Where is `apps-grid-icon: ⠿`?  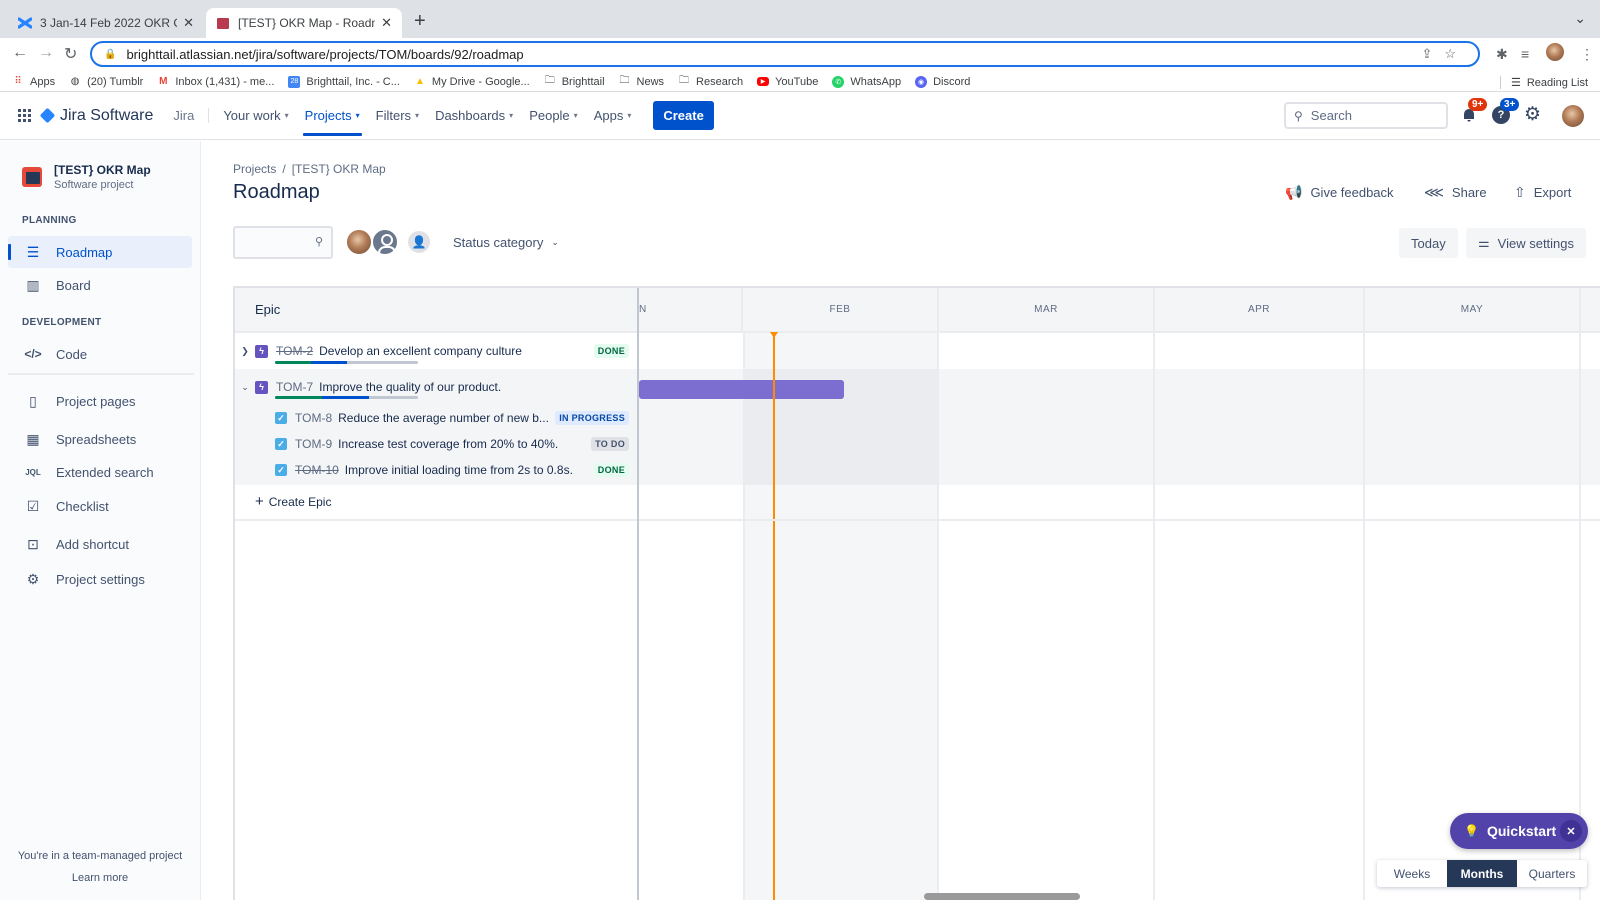 apps-grid-icon: ⠿ is located at coordinates (18, 81).